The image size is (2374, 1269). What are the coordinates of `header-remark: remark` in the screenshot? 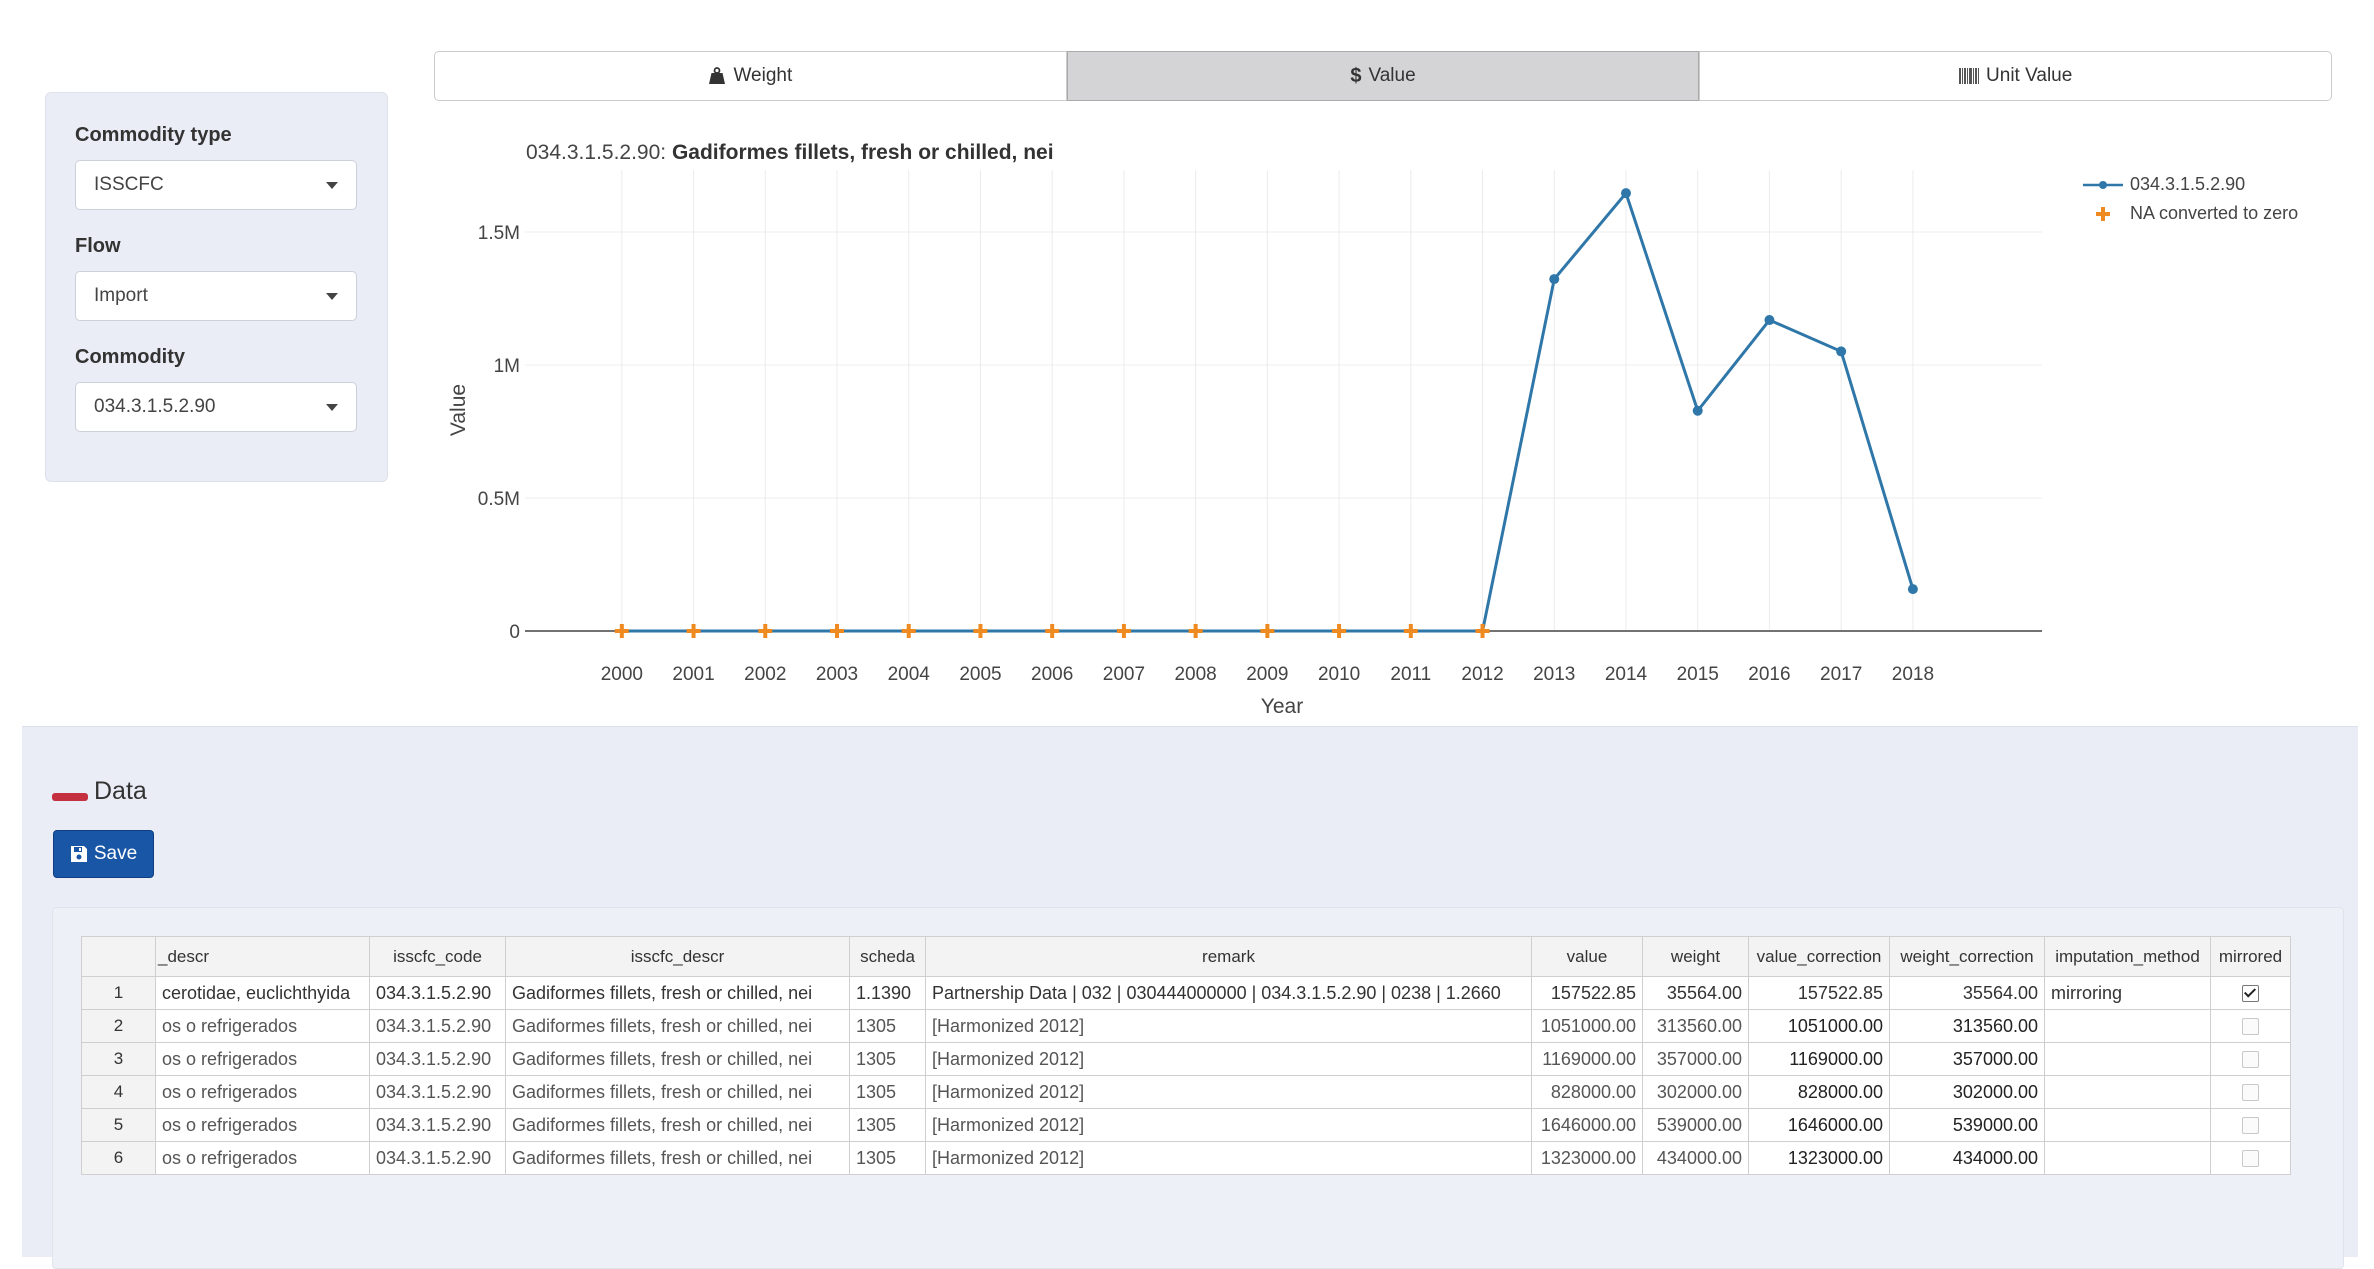 It's located at (1228, 956).